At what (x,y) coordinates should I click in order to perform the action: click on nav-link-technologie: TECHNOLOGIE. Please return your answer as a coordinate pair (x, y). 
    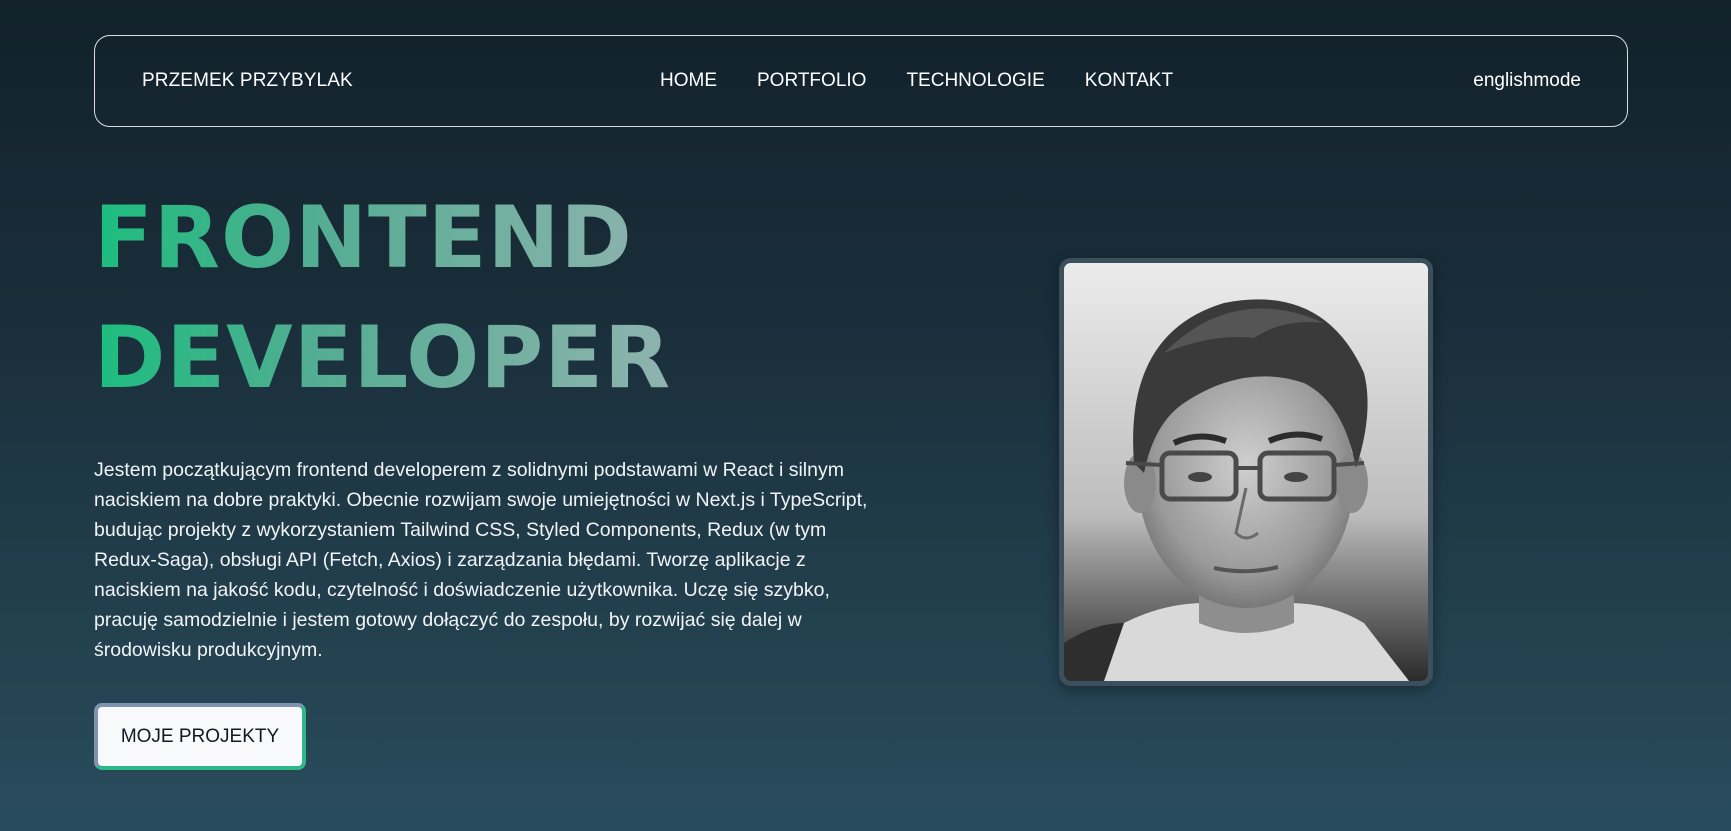
    Looking at the image, I should click on (975, 81).